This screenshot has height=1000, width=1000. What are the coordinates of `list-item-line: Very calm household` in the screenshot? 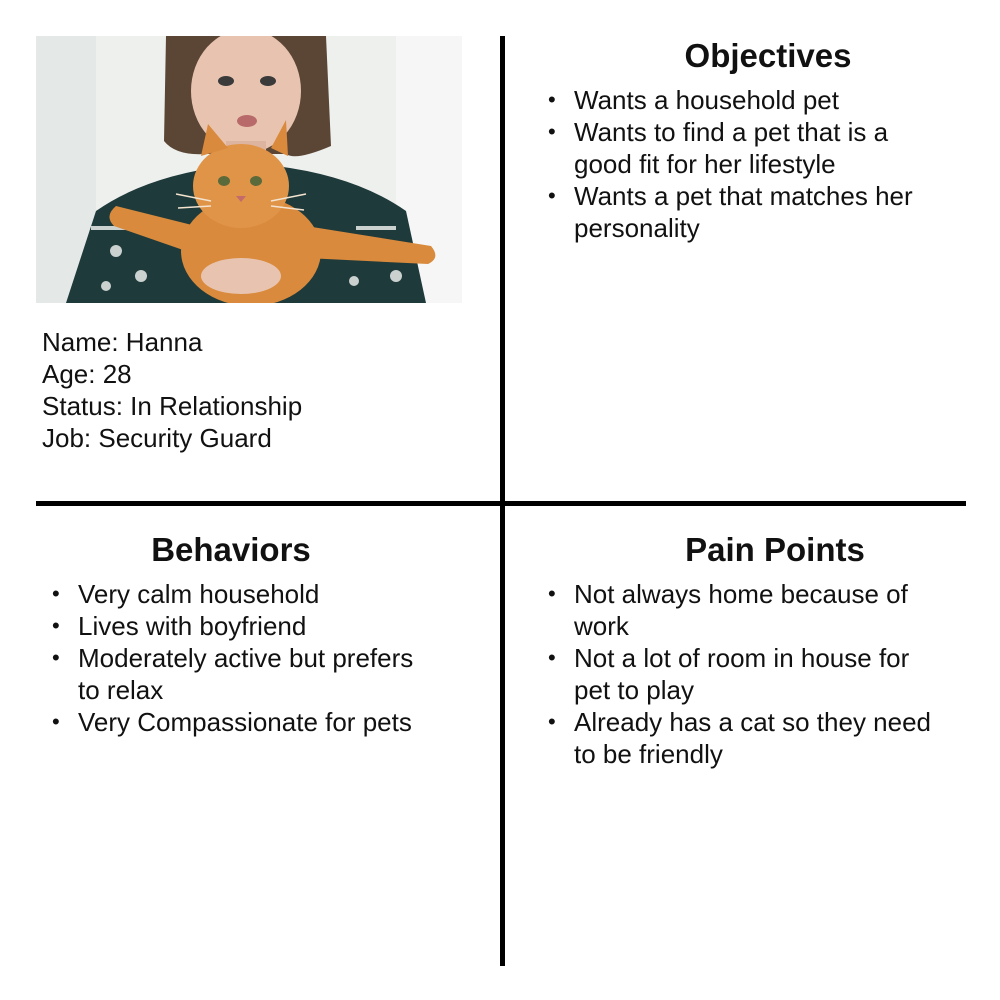 It's located at (199, 594).